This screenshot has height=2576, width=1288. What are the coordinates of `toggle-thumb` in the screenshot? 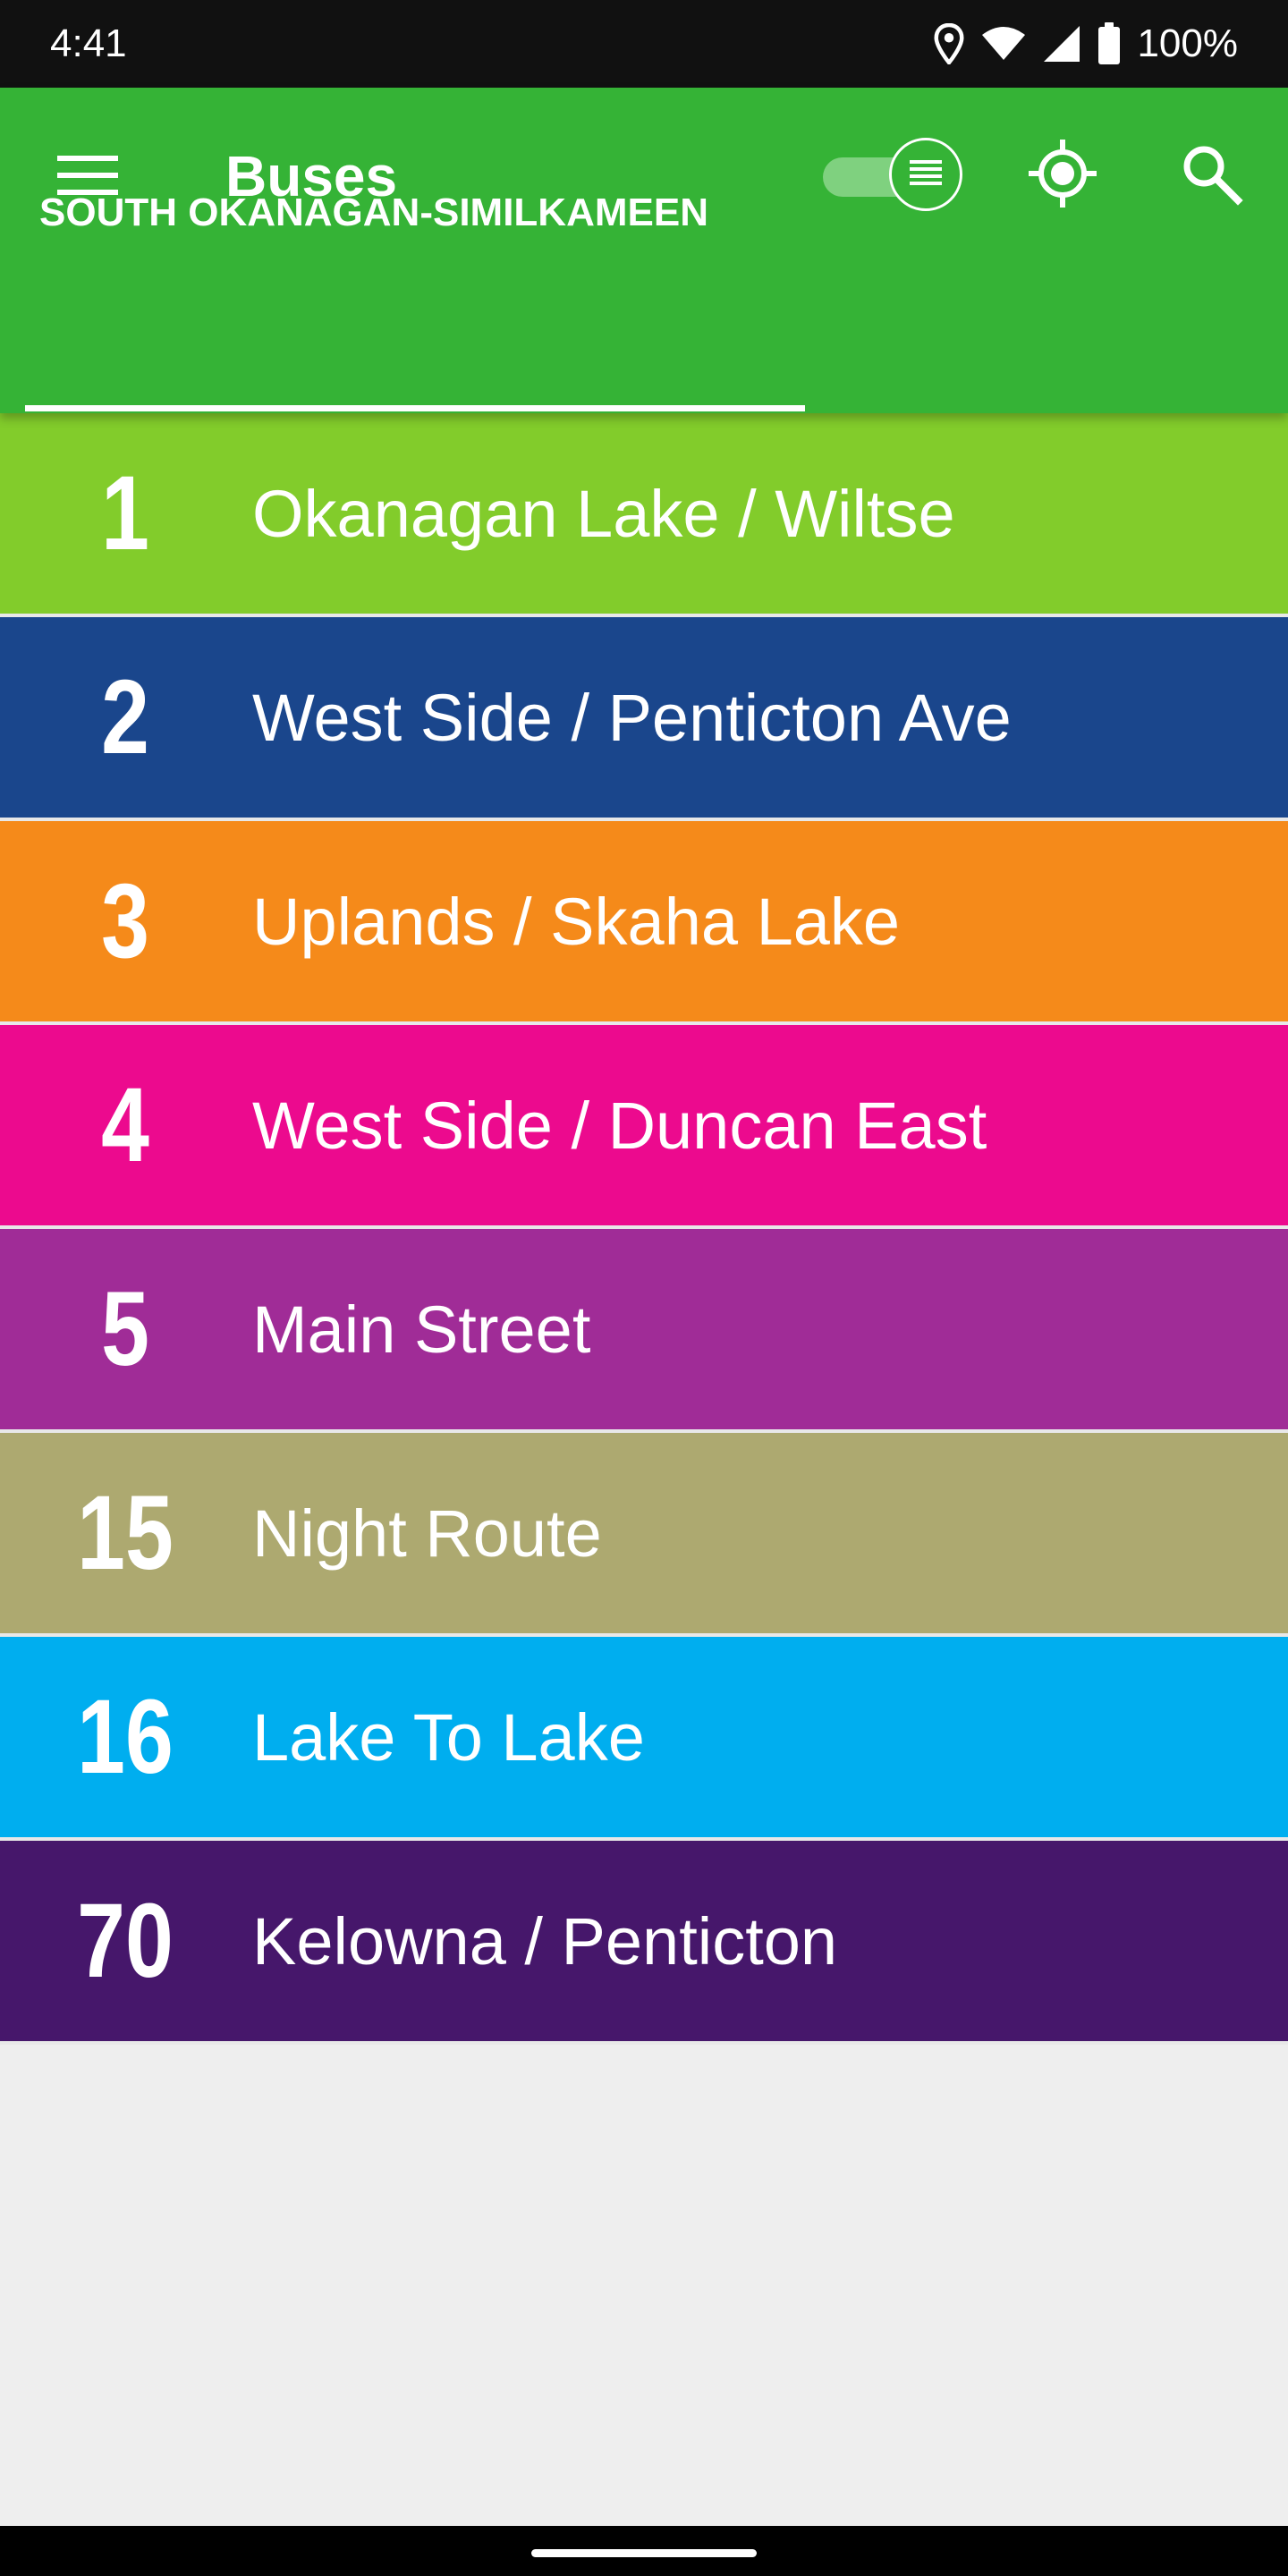 It's located at (925, 174).